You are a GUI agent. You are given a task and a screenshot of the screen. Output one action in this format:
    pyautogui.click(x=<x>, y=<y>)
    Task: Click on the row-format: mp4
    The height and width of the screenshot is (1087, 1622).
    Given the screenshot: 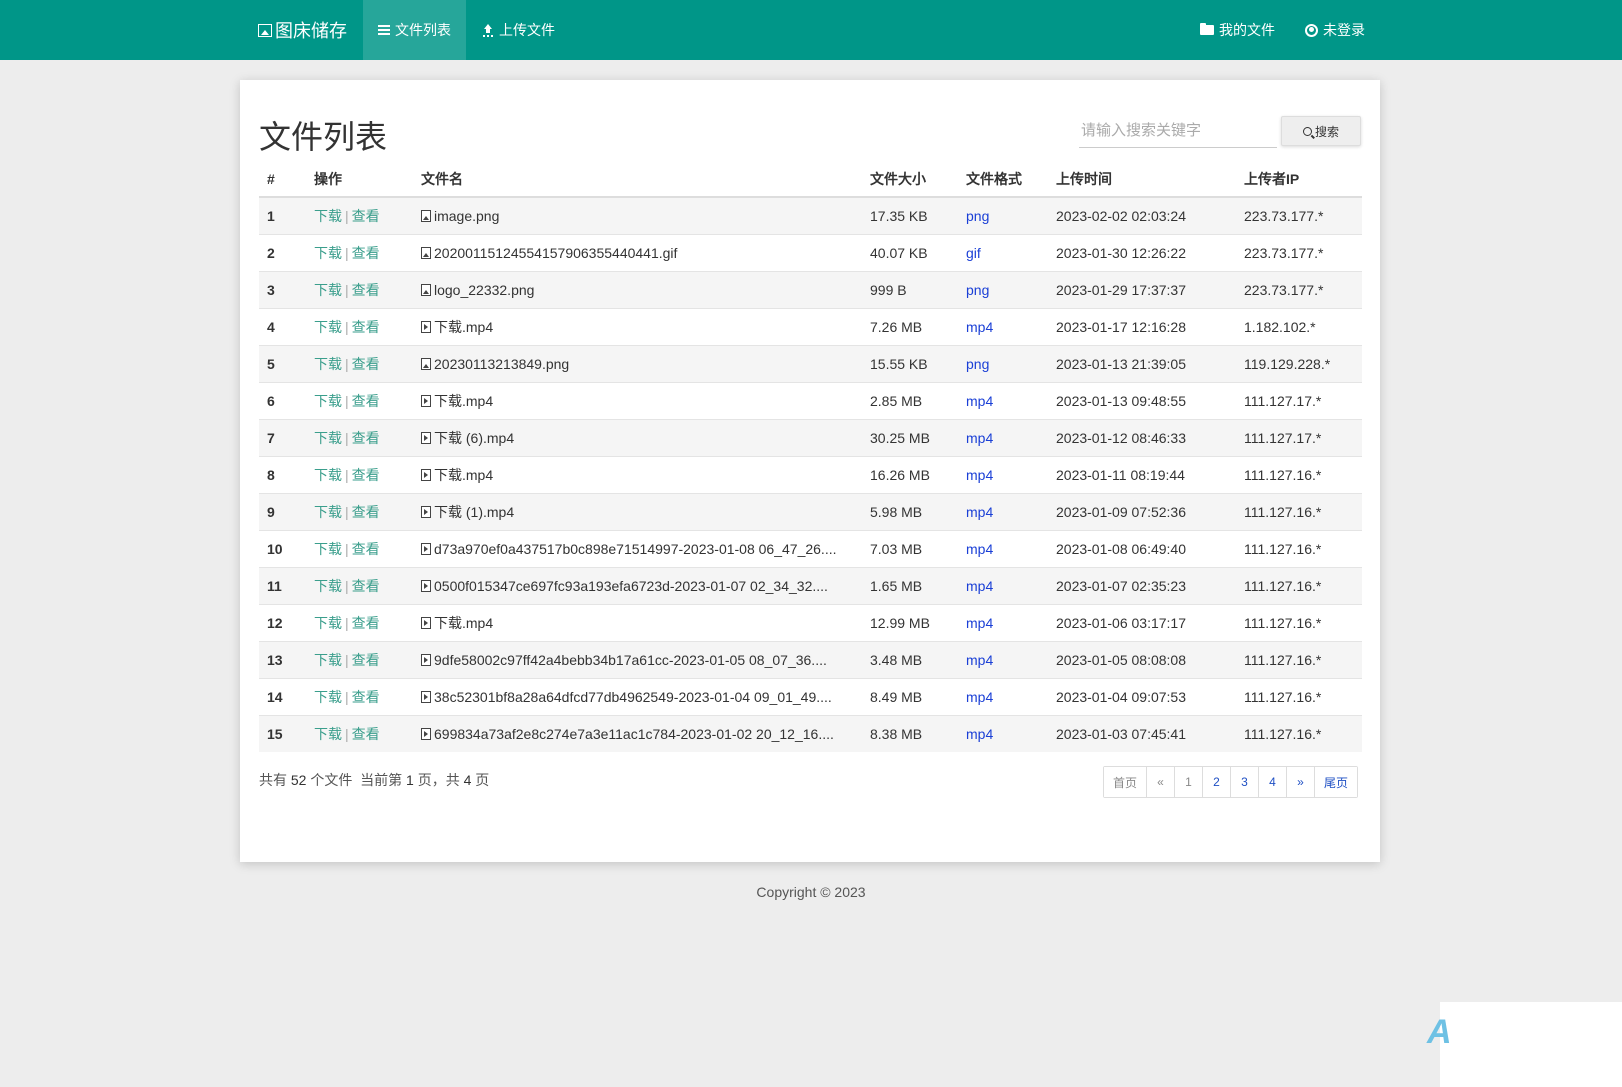 What is the action you would take?
    pyautogui.click(x=1003, y=474)
    